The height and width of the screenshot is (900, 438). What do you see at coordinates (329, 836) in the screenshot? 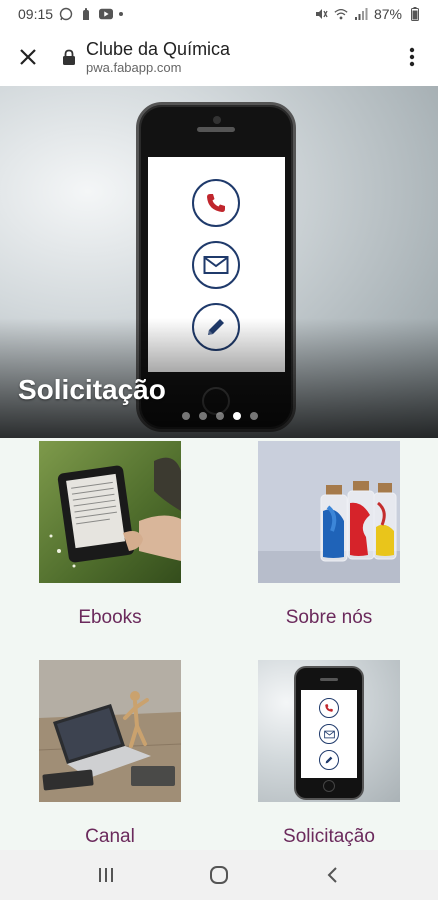
I see `grid-label-solicitacao: Solicitação` at bounding box center [329, 836].